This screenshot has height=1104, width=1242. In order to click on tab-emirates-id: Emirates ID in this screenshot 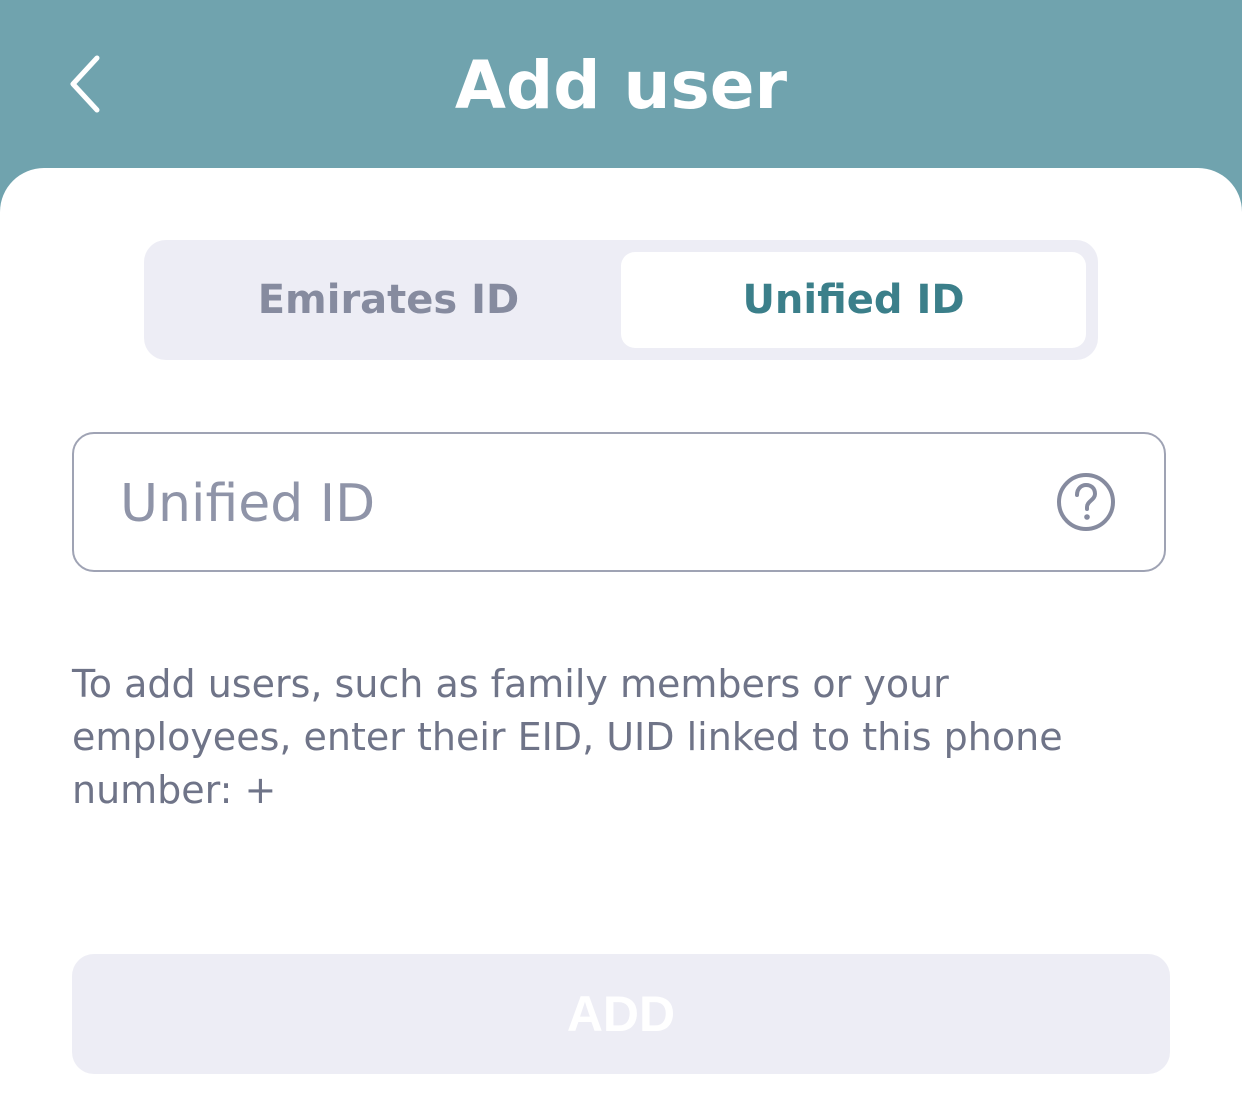, I will do `click(388, 300)`.